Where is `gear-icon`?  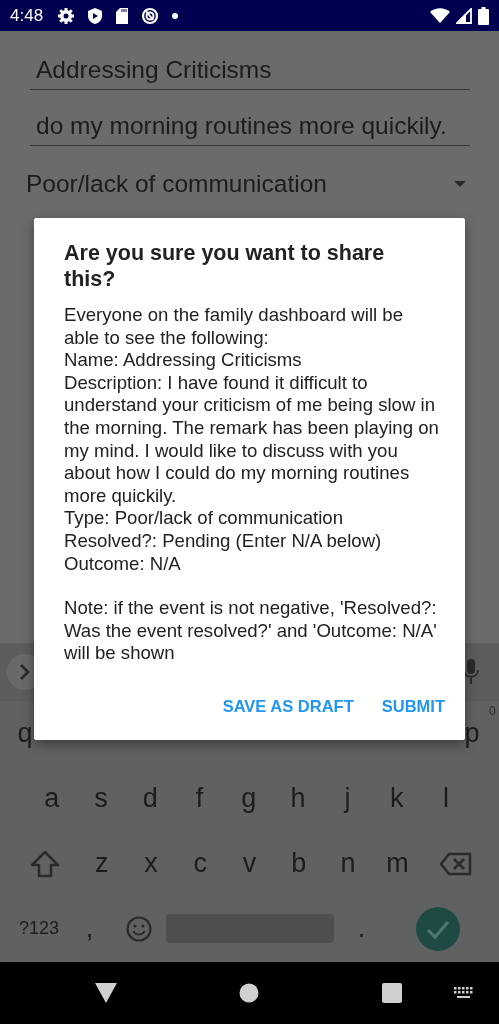 gear-icon is located at coordinates (66, 15).